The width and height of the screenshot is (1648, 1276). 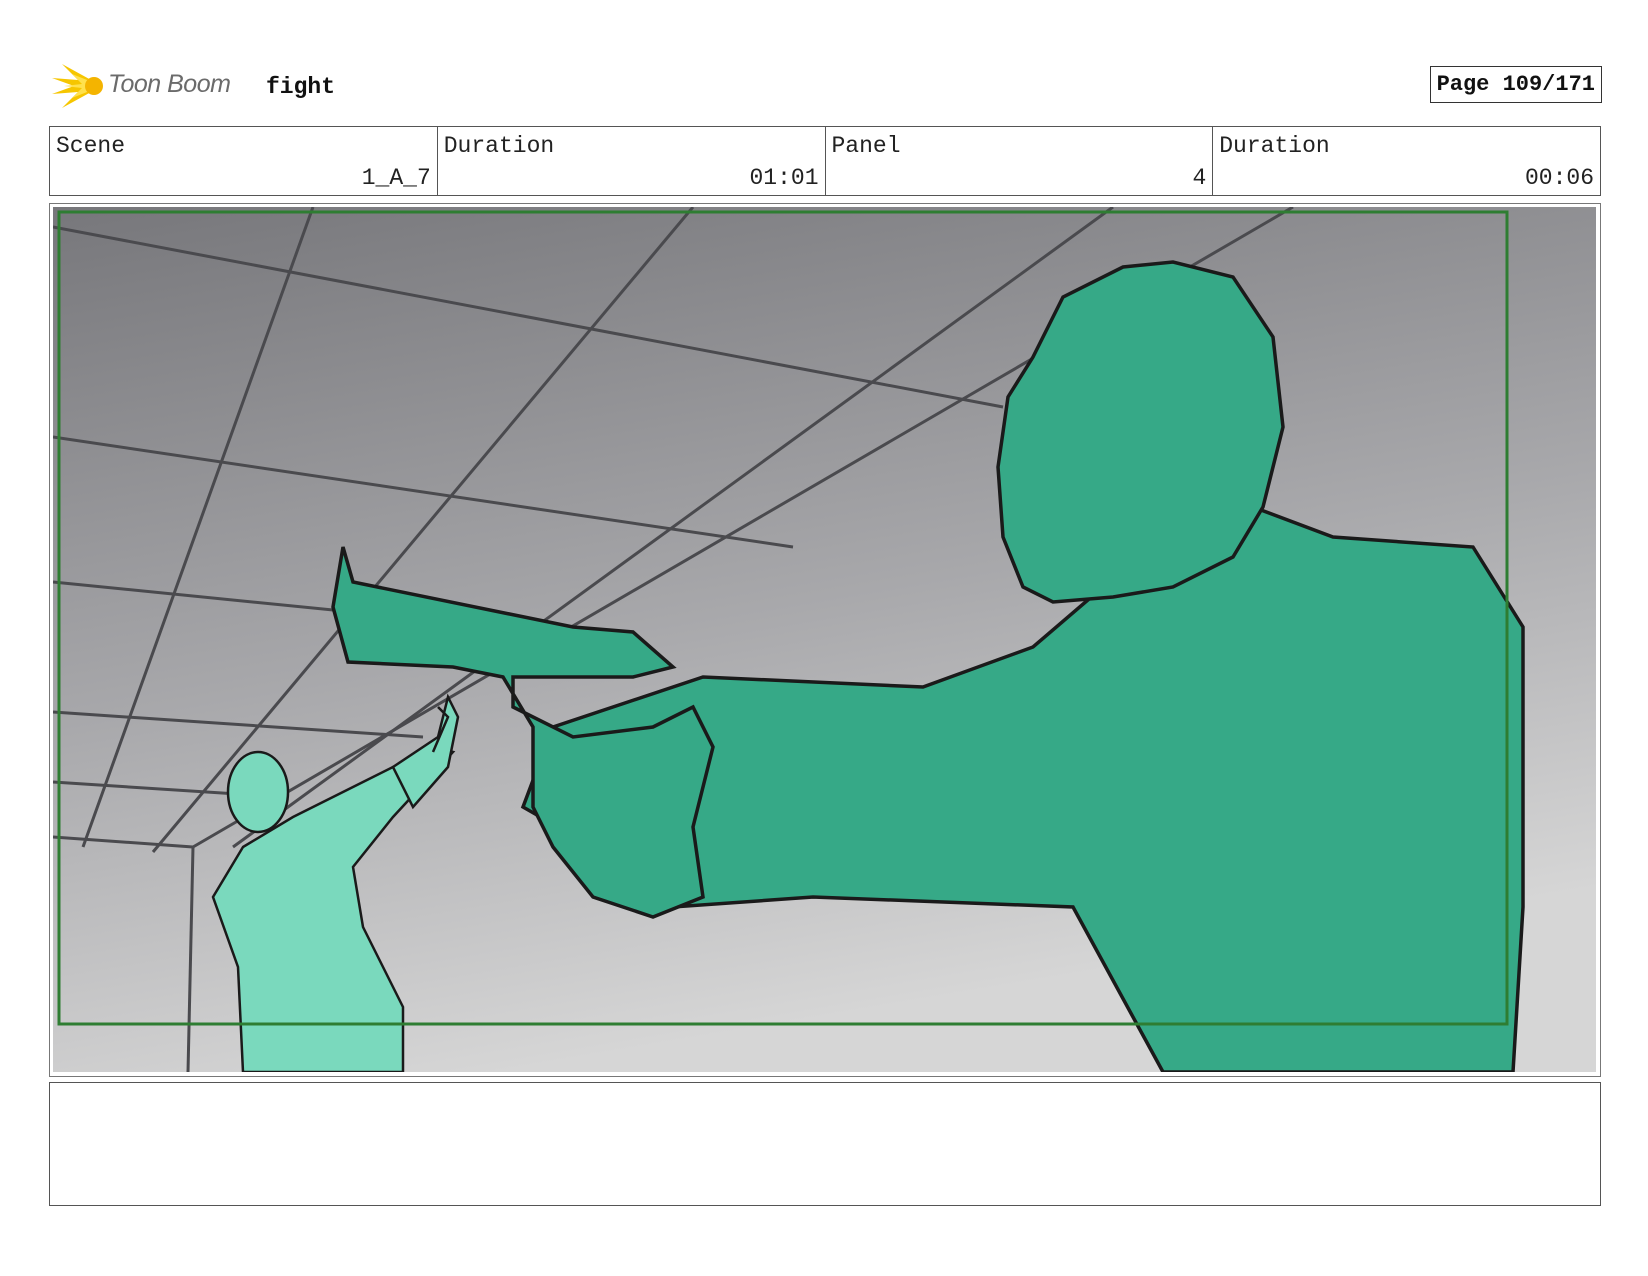 What do you see at coordinates (396, 178) in the screenshot?
I see `scene-value: 1_A_7` at bounding box center [396, 178].